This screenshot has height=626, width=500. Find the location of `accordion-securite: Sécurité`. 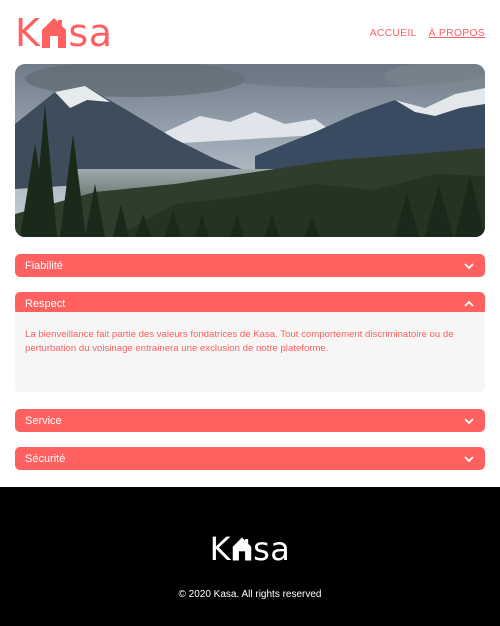

accordion-securite: Sécurité is located at coordinates (250, 458).